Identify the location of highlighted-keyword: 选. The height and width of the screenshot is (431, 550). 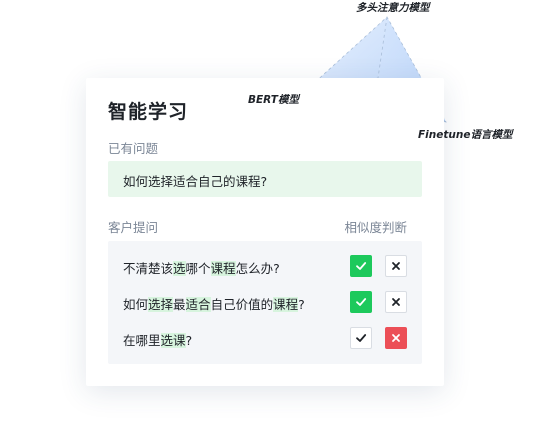
(179, 268).